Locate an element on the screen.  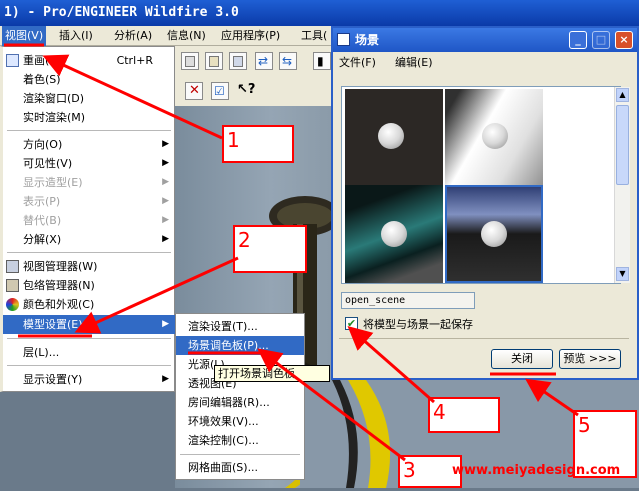
select-icon: ▮ is located at coordinates (320, 61).